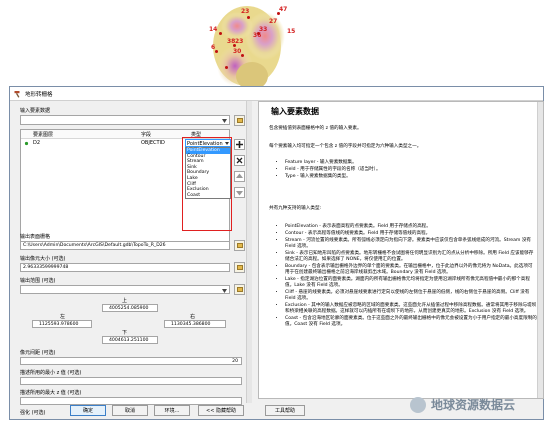 This screenshot has height=430, width=554. What do you see at coordinates (411, 177) in the screenshot?
I see `help-list-item: Type - 输入要素数据集的类型。` at bounding box center [411, 177].